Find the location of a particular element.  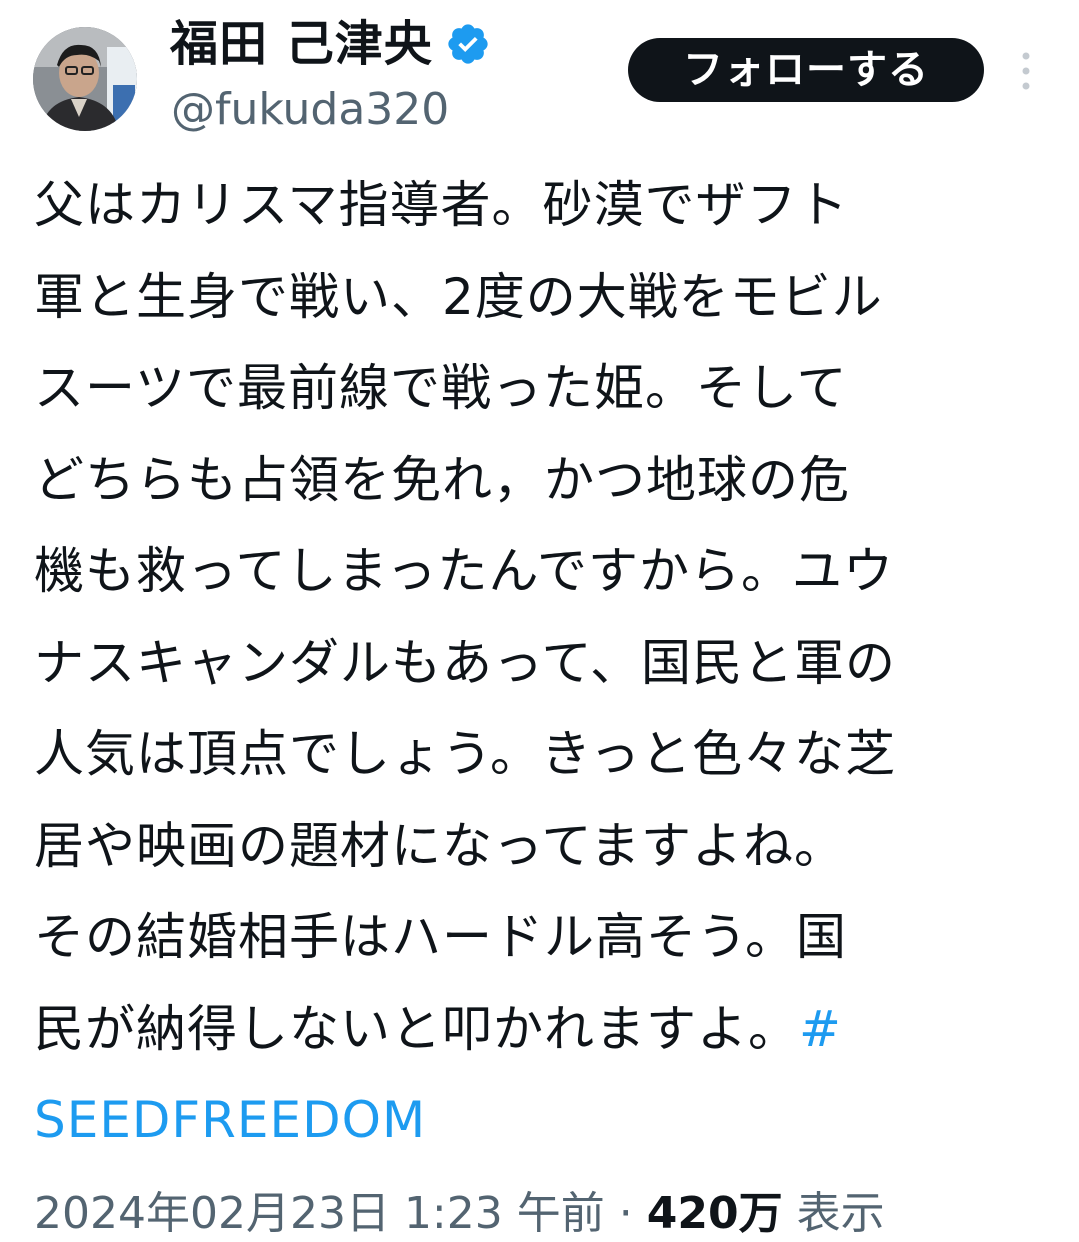

avatar is located at coordinates (85, 79).